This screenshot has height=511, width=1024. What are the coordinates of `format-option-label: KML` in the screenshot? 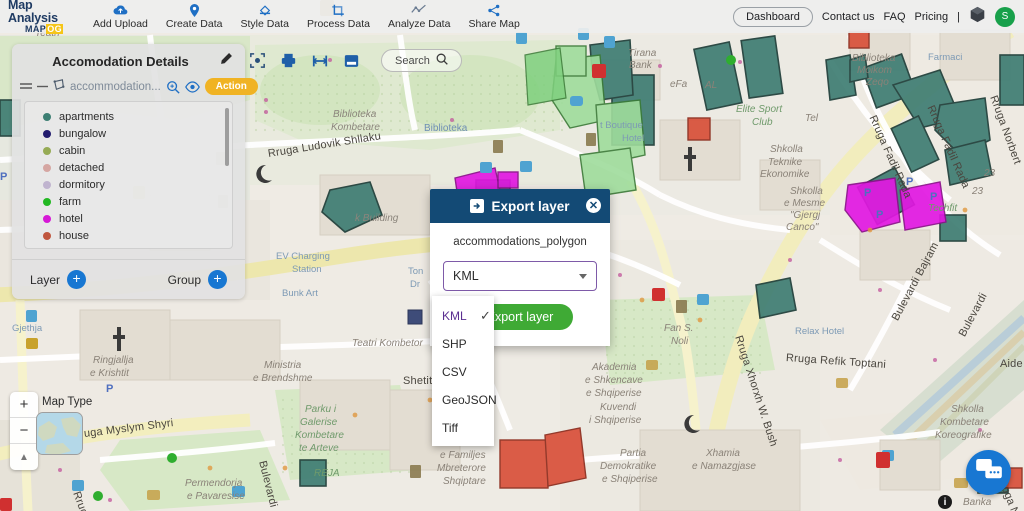 It's located at (454, 316).